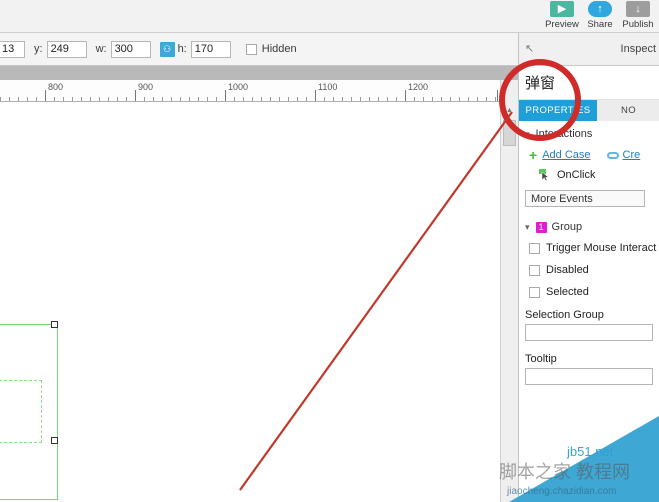 The height and width of the screenshot is (502, 659). Describe the element at coordinates (558, 110) in the screenshot. I see `tab-properties: PROPERTIES` at that location.